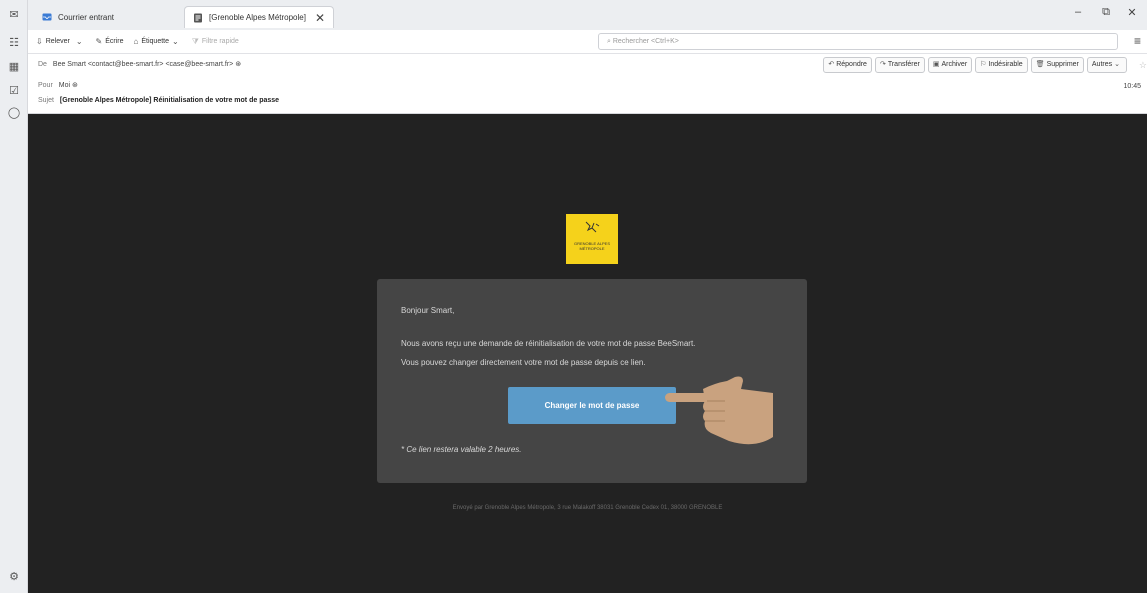 The image size is (1147, 593). I want to click on inbox-icon, so click(47, 17).